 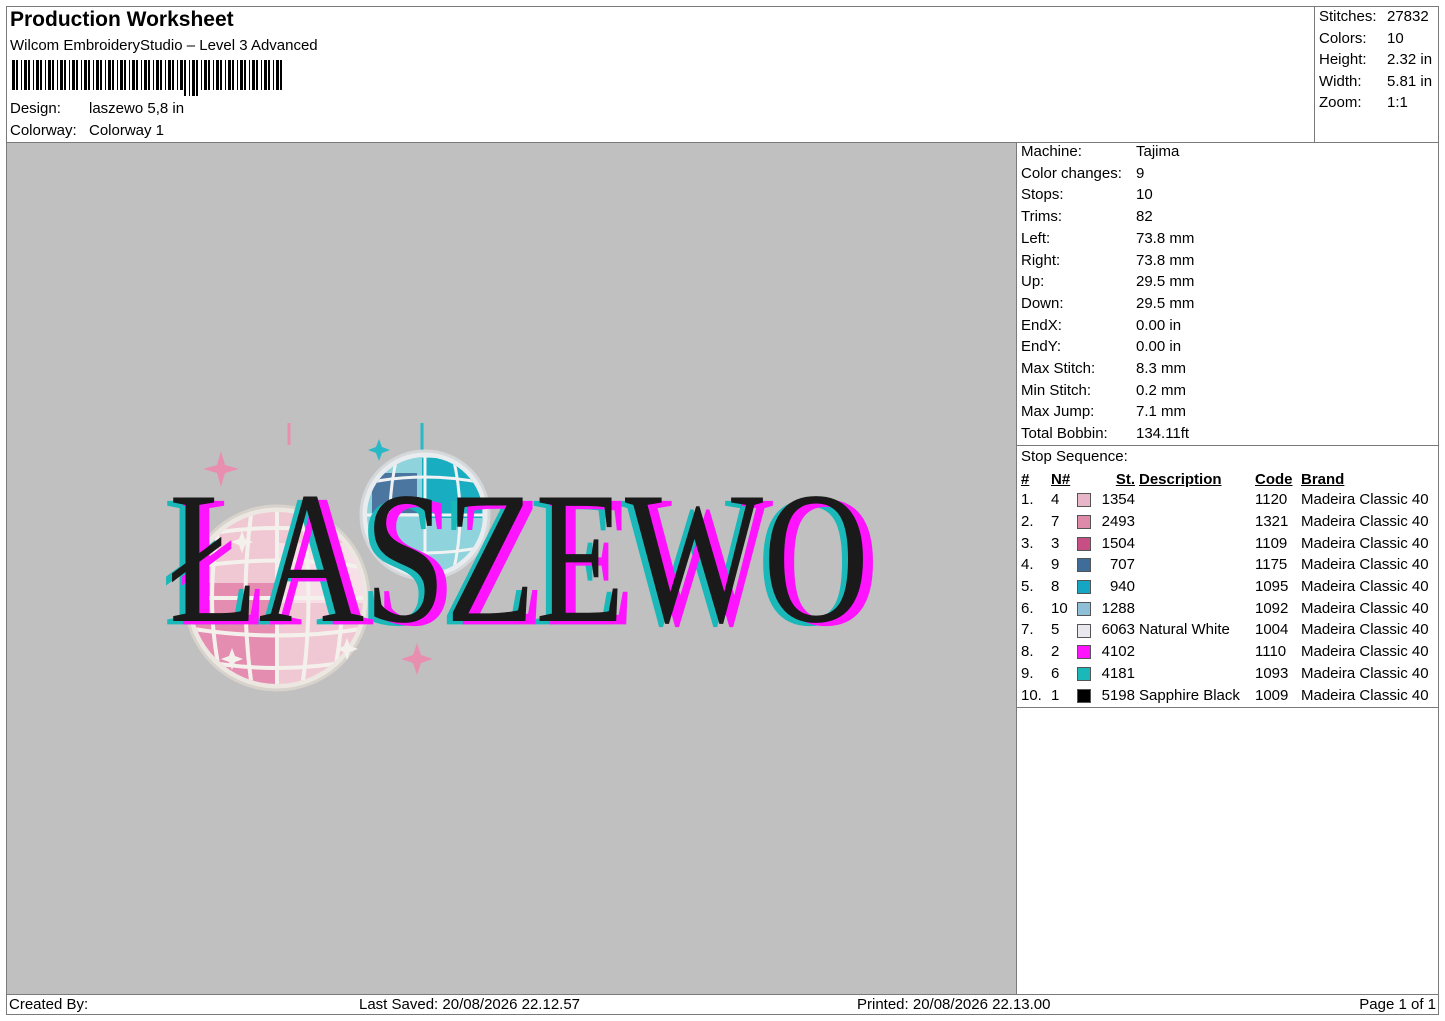 What do you see at coordinates (1025, 479) in the screenshot?
I see `col-num: #` at bounding box center [1025, 479].